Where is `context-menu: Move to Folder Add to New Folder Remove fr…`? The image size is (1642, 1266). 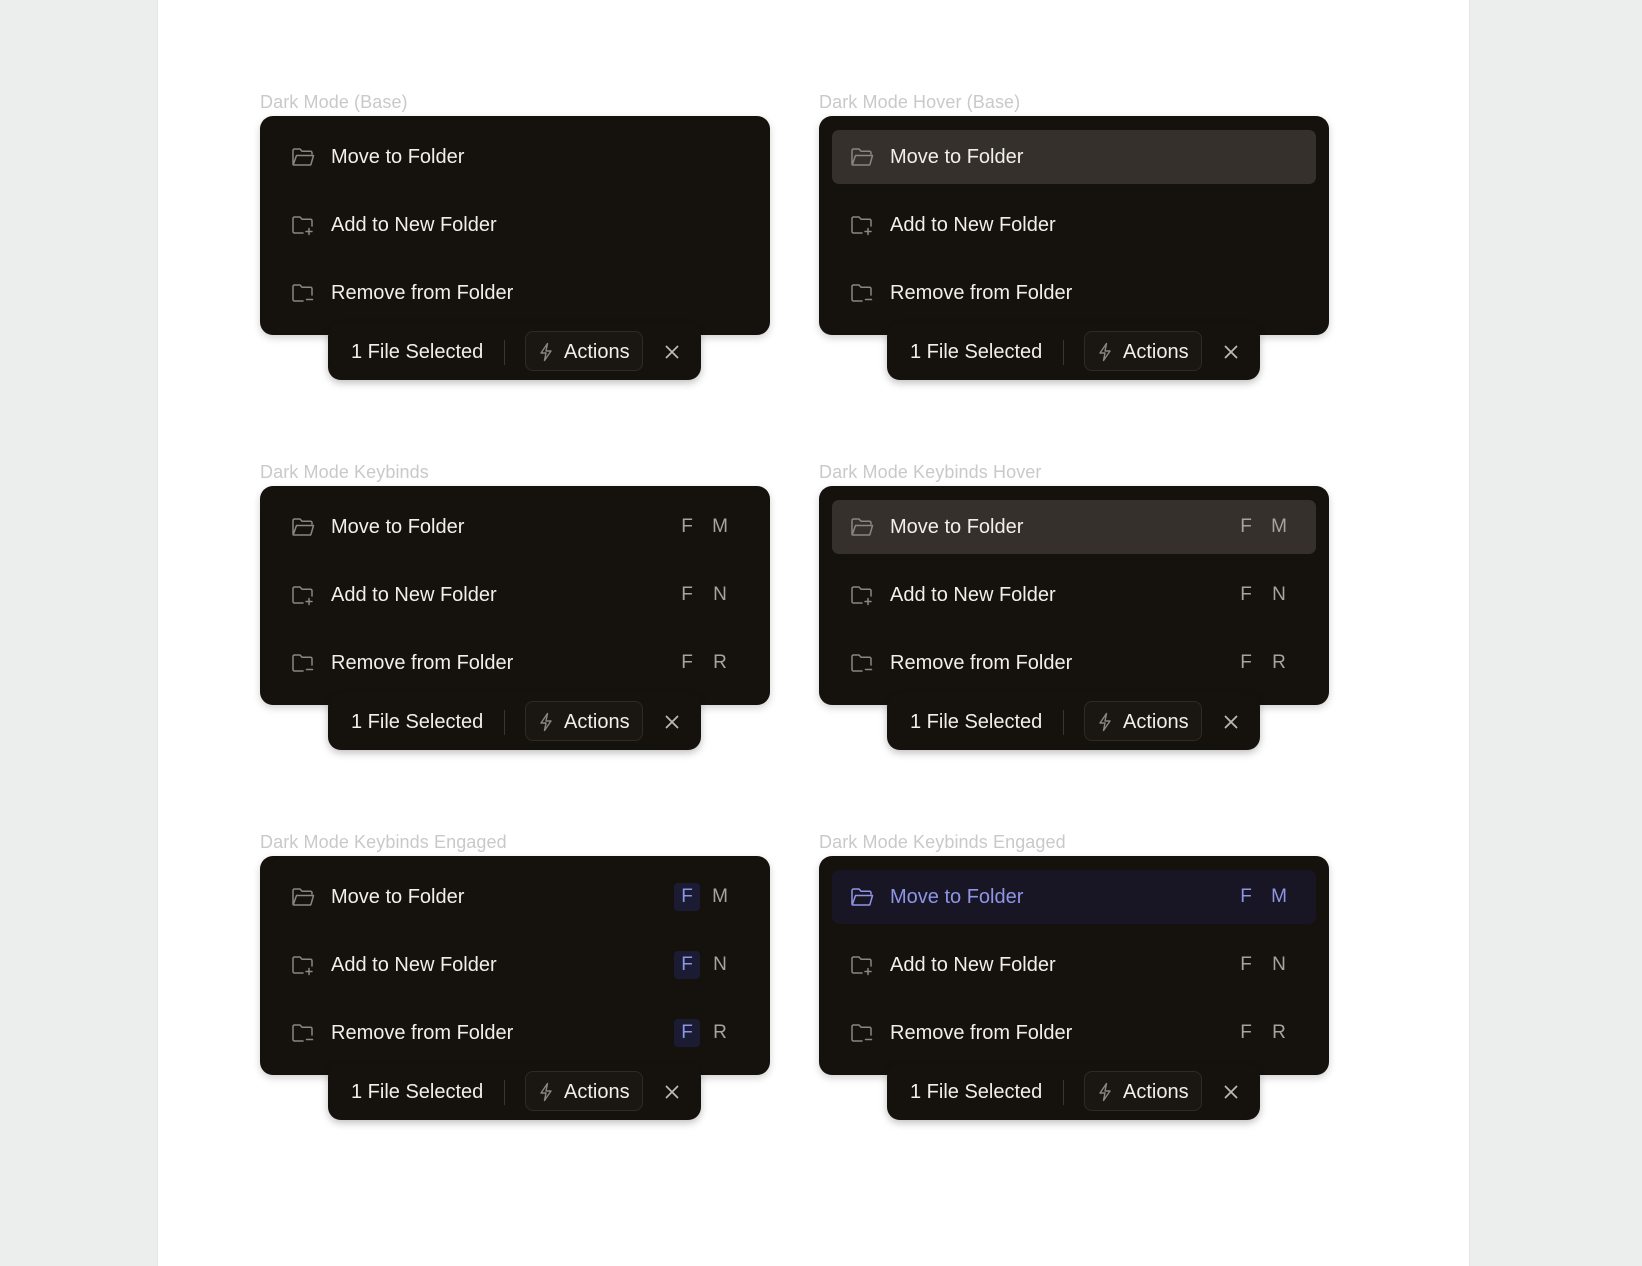 context-menu: Move to Folder Add to New Folder Remove fr… is located at coordinates (1074, 225).